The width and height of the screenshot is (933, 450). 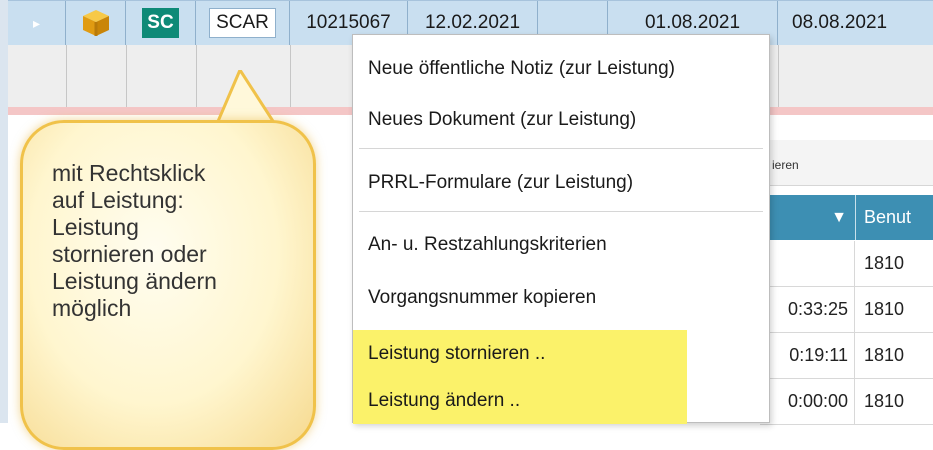 I want to click on table-row: 1810, so click(x=846, y=264).